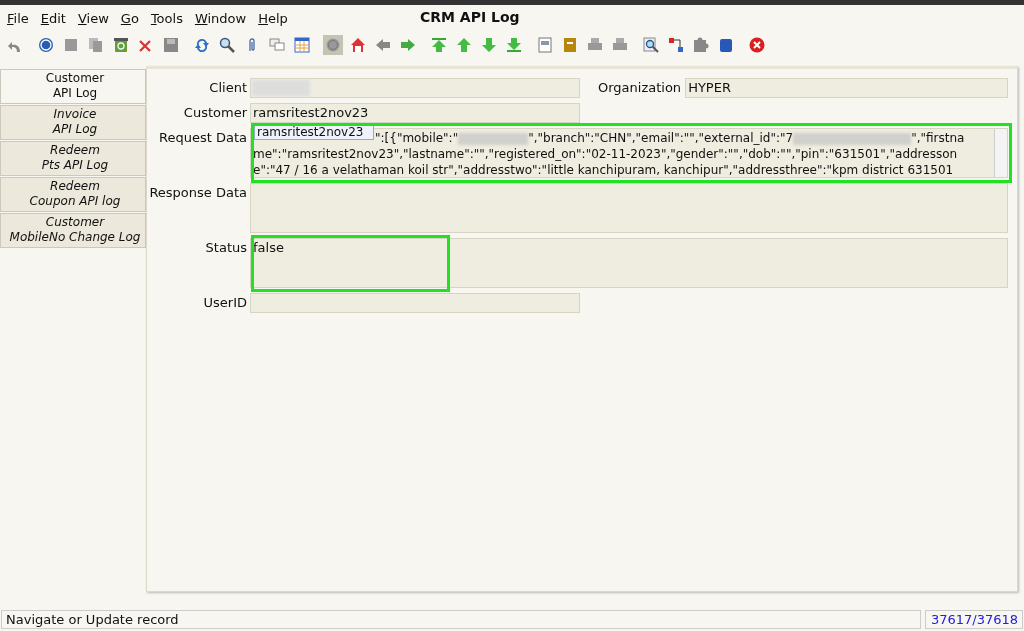 This screenshot has height=631, width=1024. Describe the element at coordinates (629, 263) in the screenshot. I see `input-field: false` at that location.